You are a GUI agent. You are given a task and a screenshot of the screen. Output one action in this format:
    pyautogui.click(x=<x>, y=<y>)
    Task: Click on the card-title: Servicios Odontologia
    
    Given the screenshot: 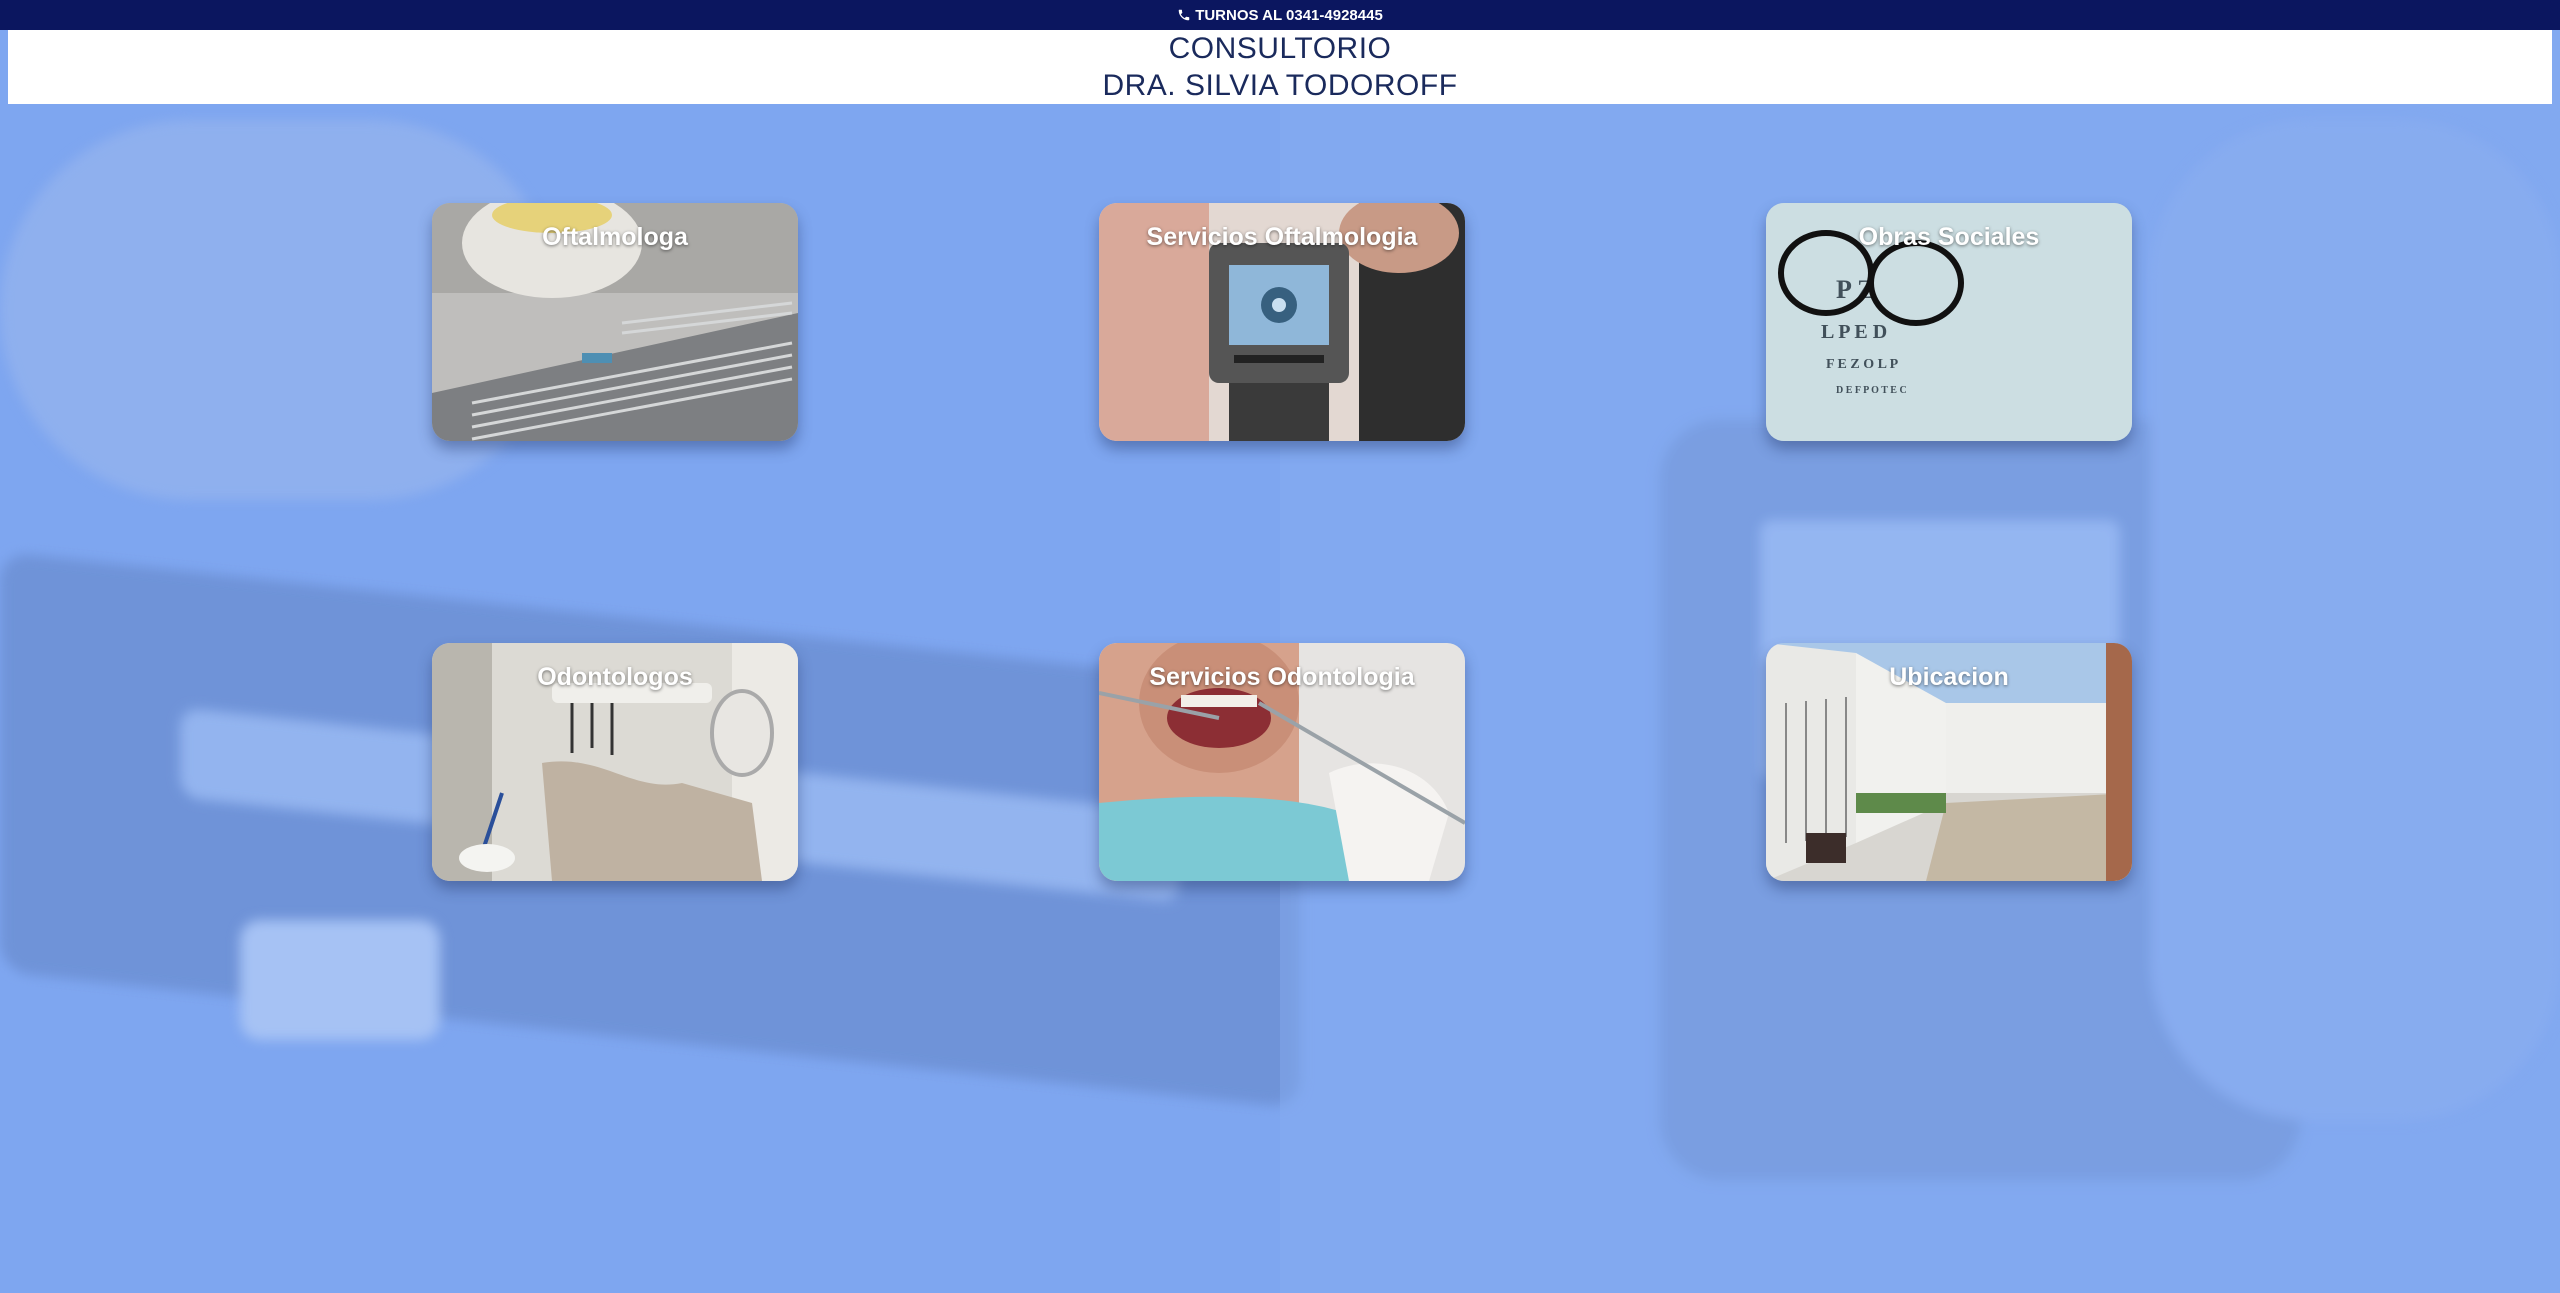 What is the action you would take?
    pyautogui.click(x=1282, y=677)
    